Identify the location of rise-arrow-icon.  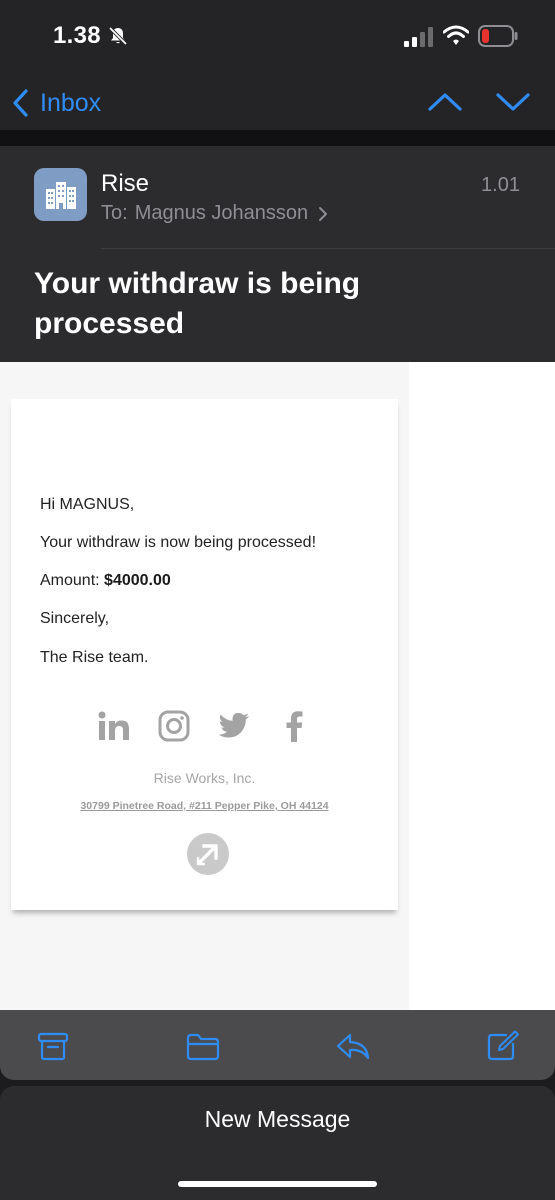
(207, 855).